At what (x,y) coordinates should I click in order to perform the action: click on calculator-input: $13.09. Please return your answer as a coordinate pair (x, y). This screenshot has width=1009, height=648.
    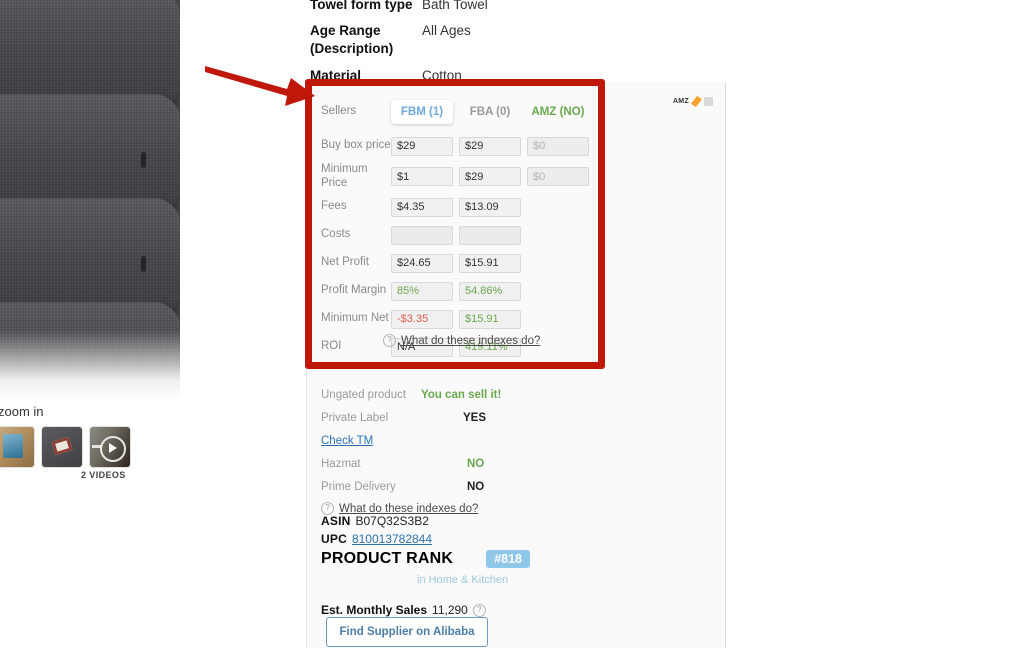
    Looking at the image, I should click on (490, 207).